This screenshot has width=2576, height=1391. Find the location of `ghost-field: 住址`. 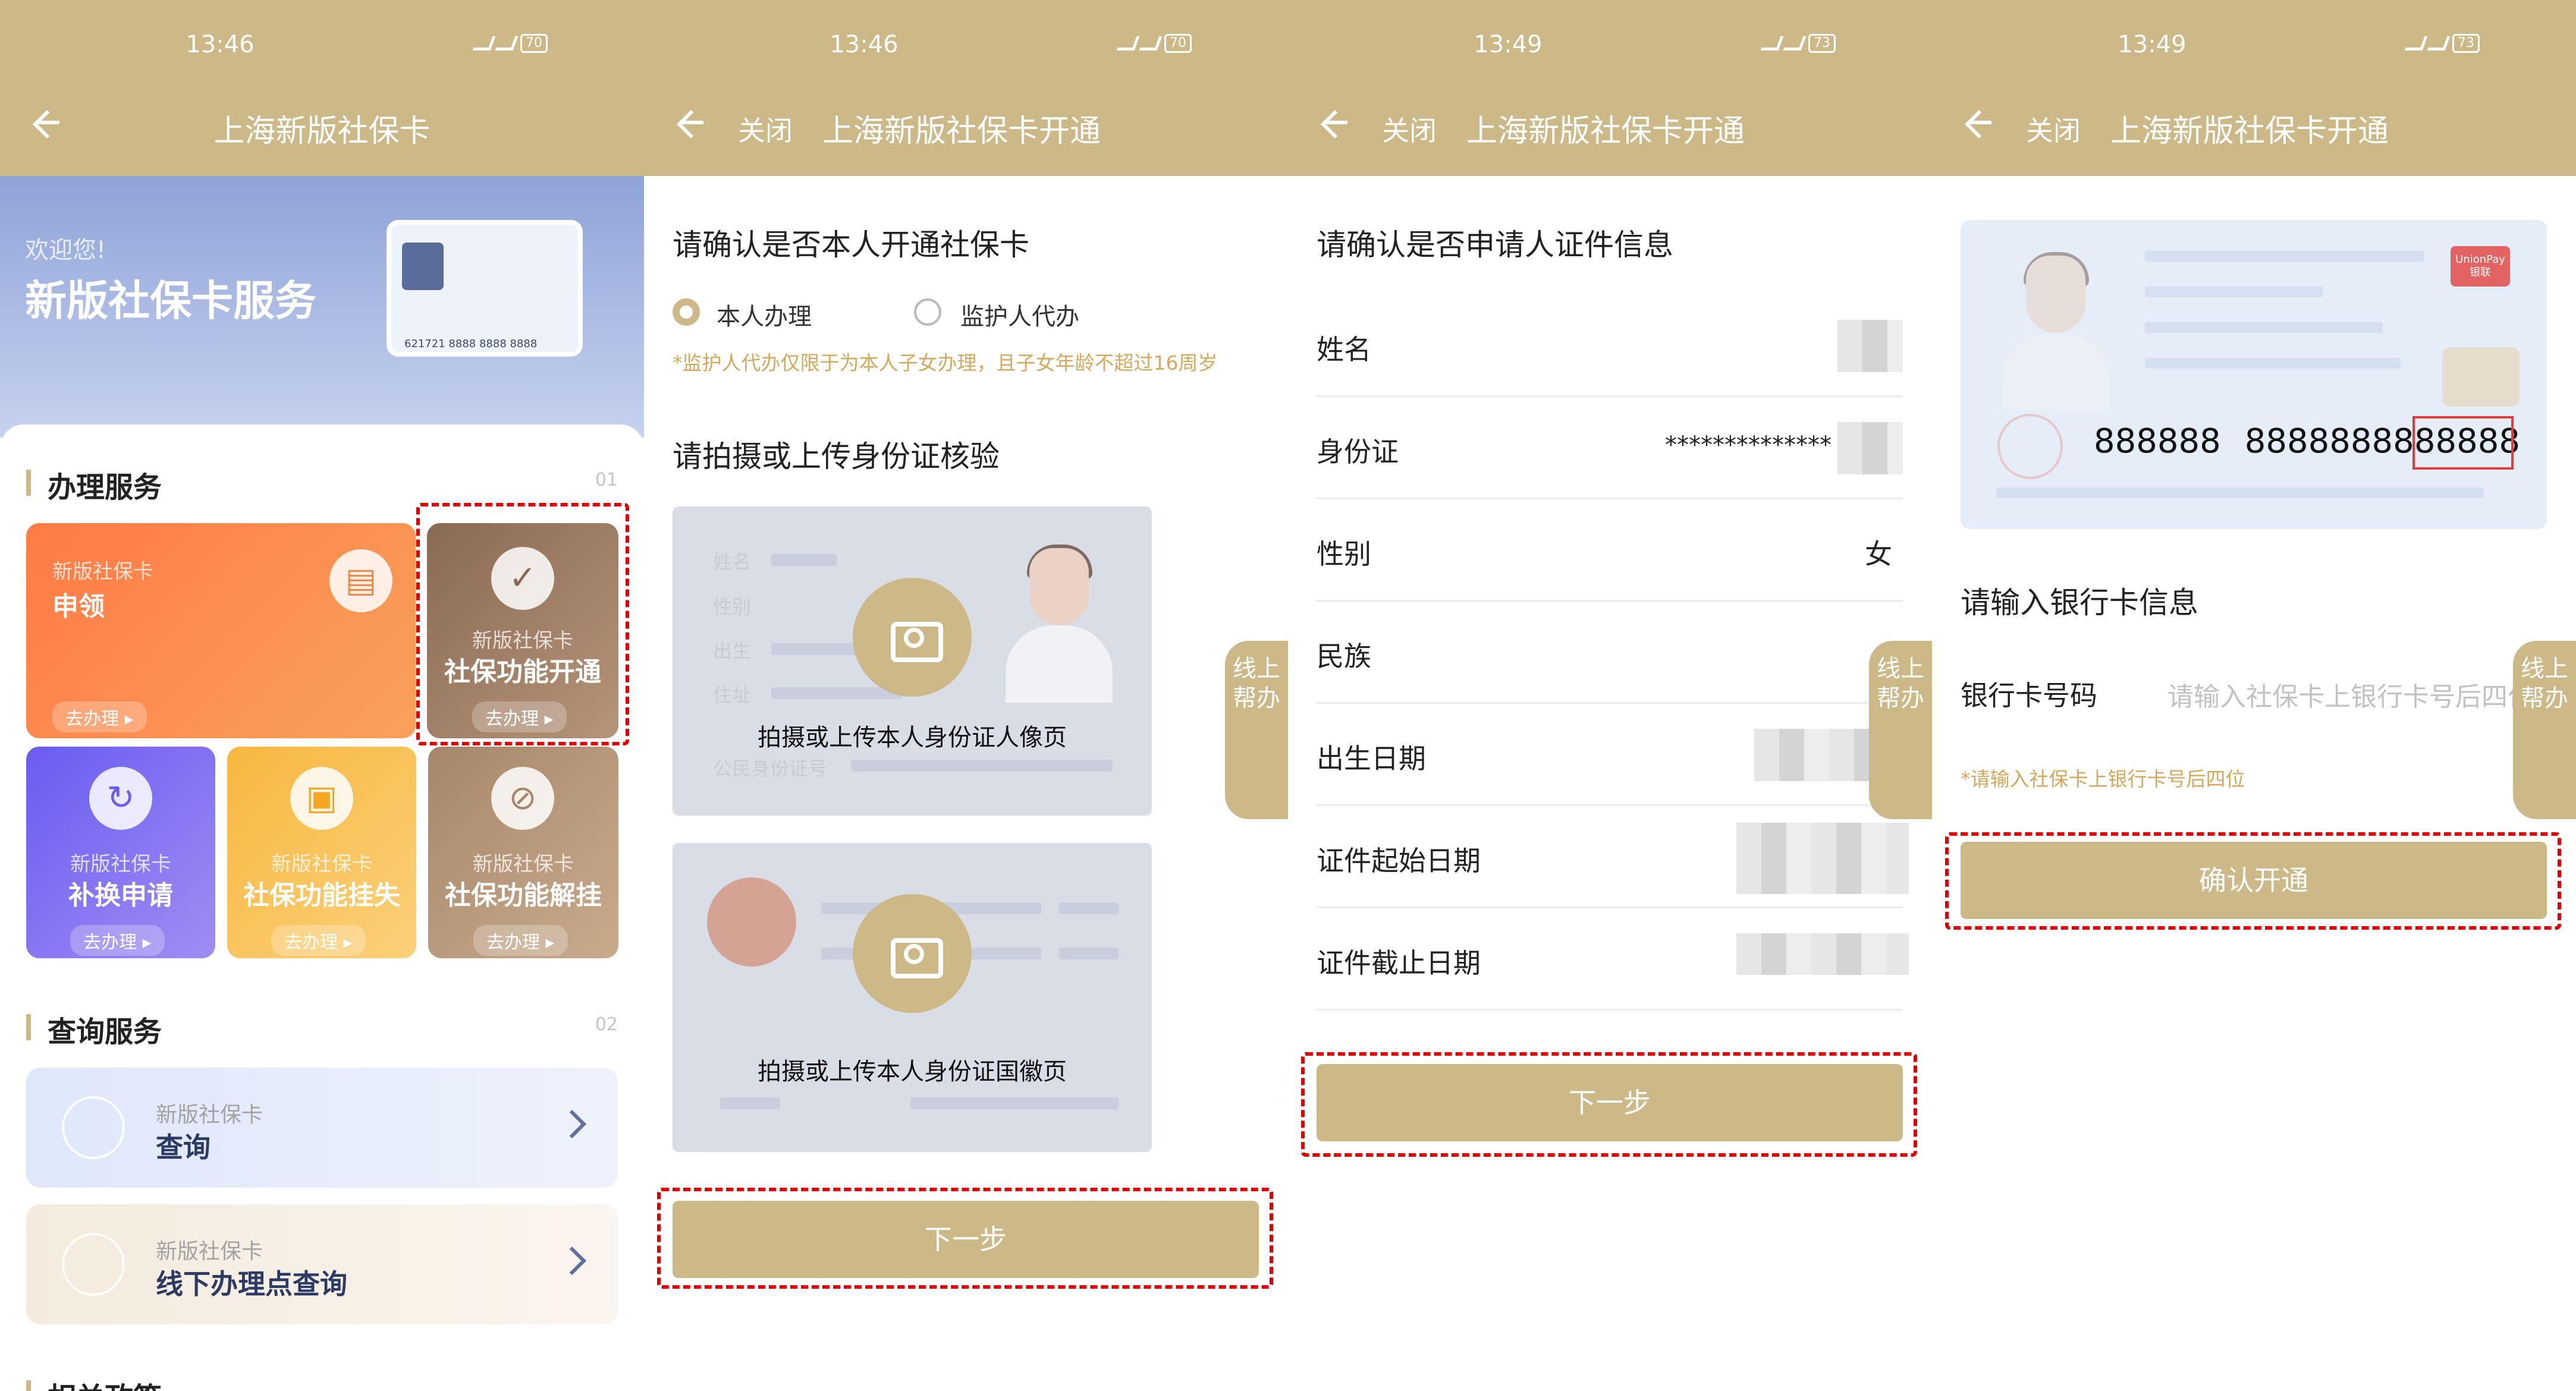

ghost-field: 住址 is located at coordinates (732, 695).